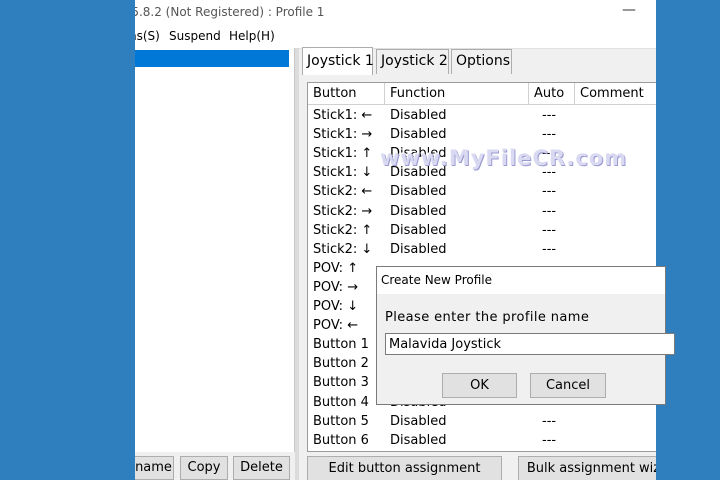 The height and width of the screenshot is (480, 720). What do you see at coordinates (521, 280) in the screenshot?
I see `dialog-title-bar: Create New Profile` at bounding box center [521, 280].